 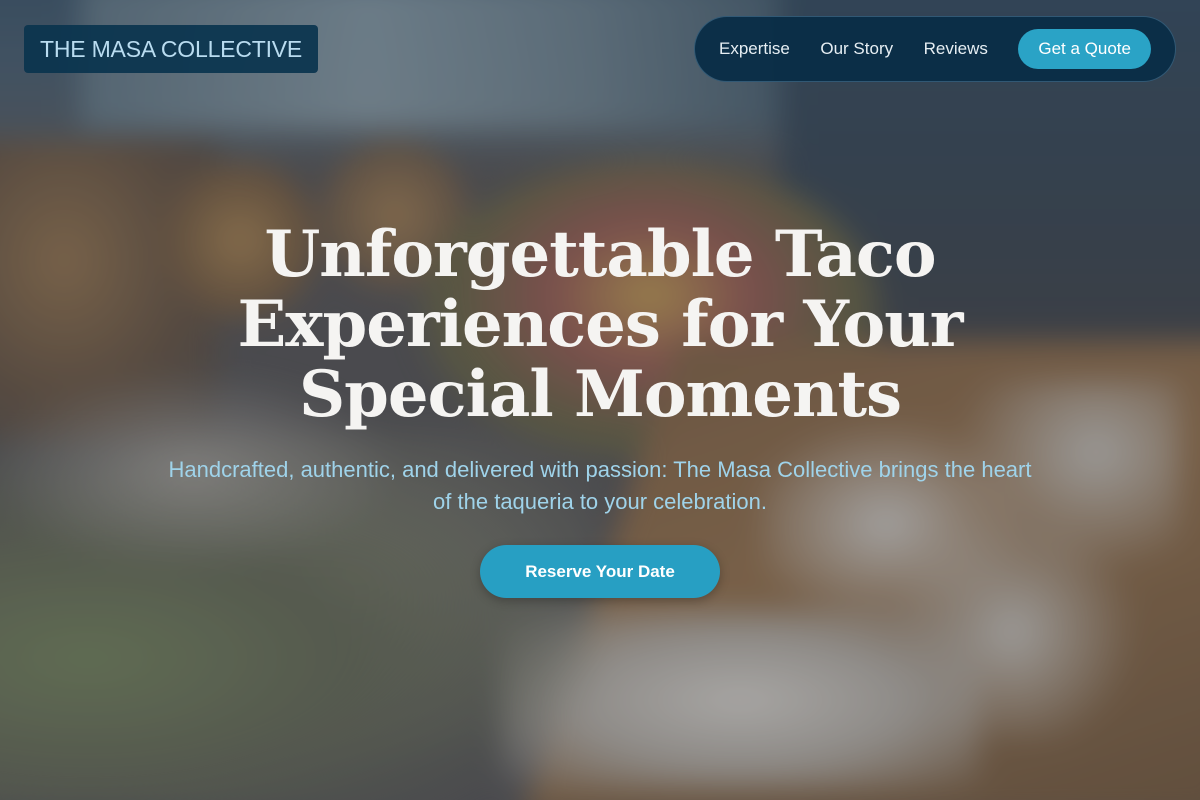 I want to click on get-quote-button: Get a Quote, so click(x=1084, y=49).